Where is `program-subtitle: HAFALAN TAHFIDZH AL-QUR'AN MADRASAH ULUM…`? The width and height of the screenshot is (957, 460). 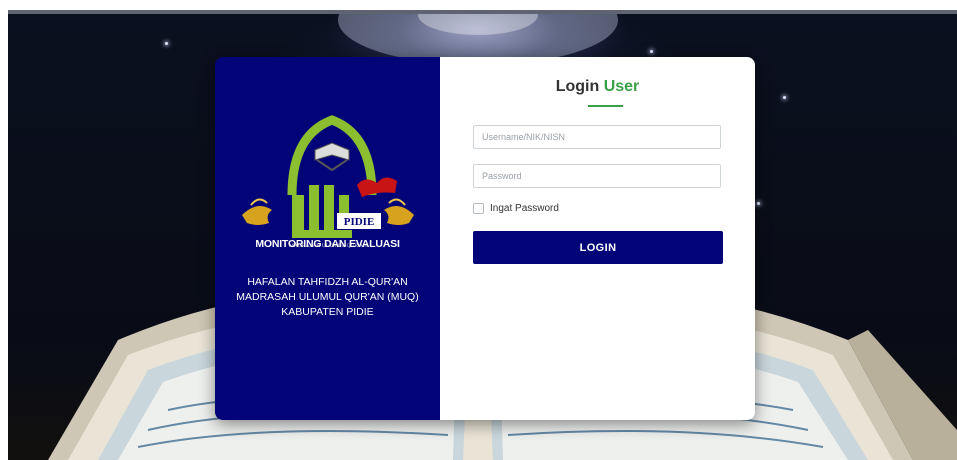 program-subtitle: HAFALAN TAHFIDZH AL-QUR'AN MADRASAH ULUM… is located at coordinates (327, 297).